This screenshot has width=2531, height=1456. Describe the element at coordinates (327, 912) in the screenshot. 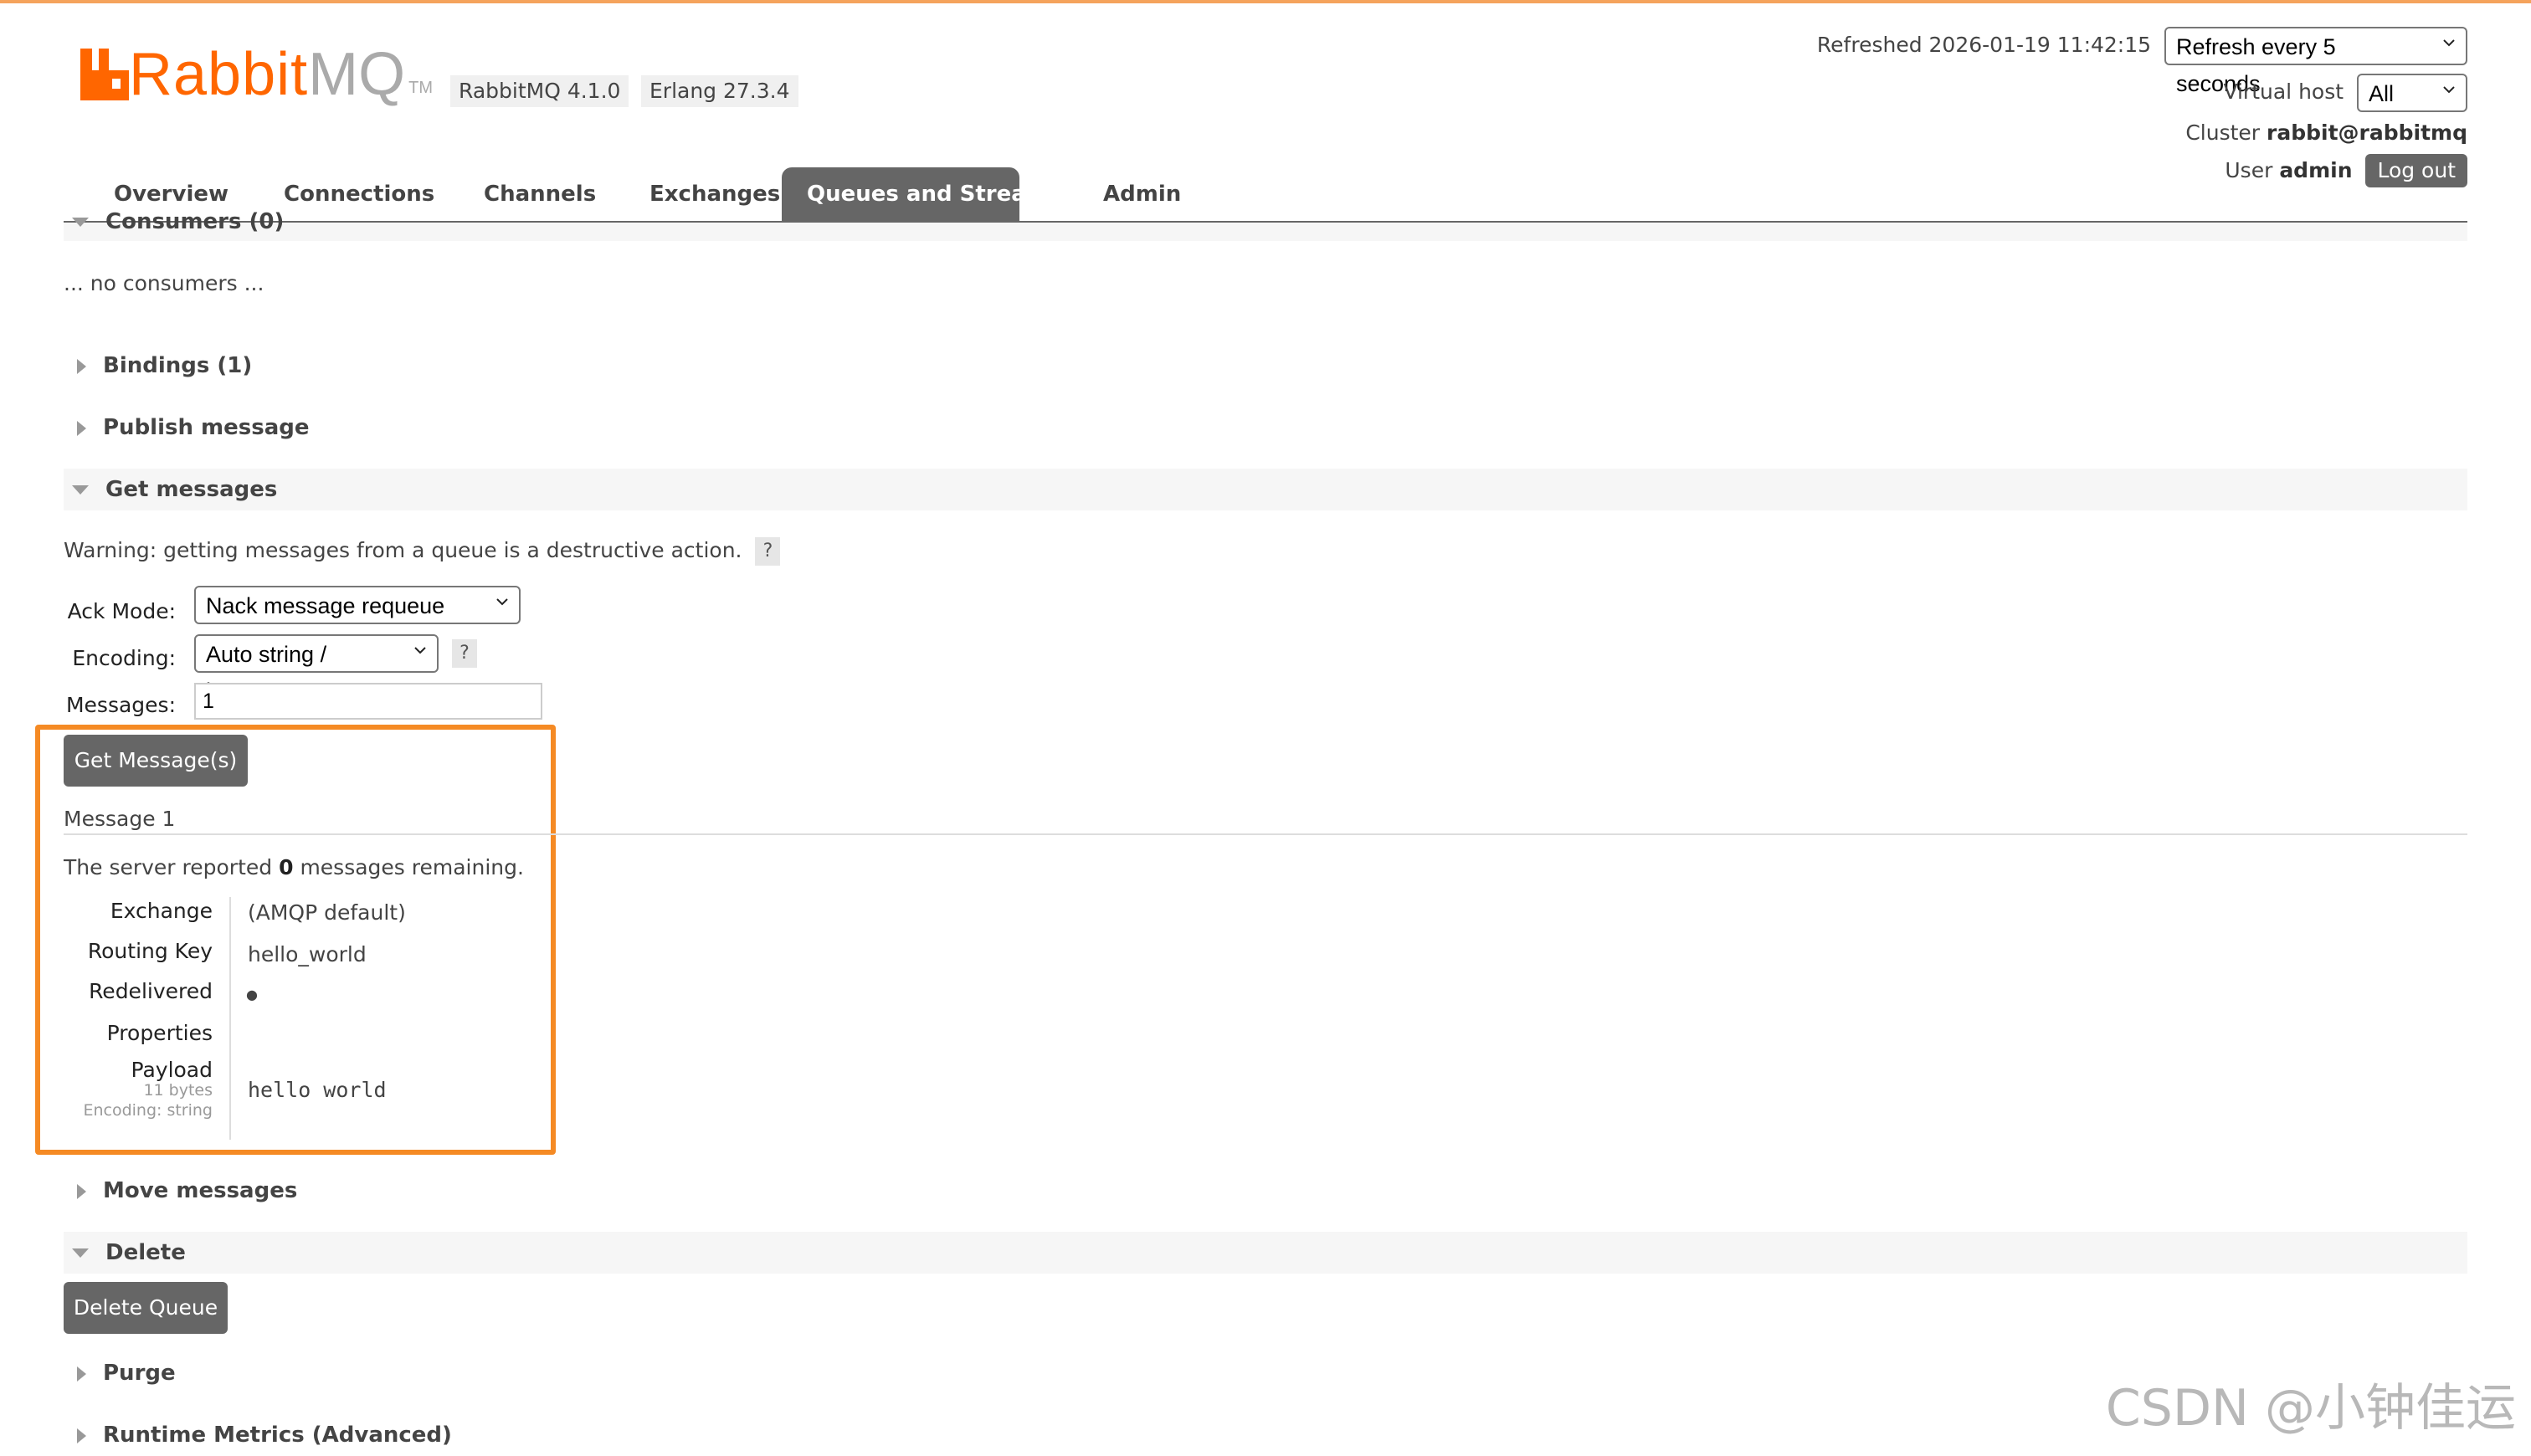

I see `exchange-value: (AMQP default)` at that location.